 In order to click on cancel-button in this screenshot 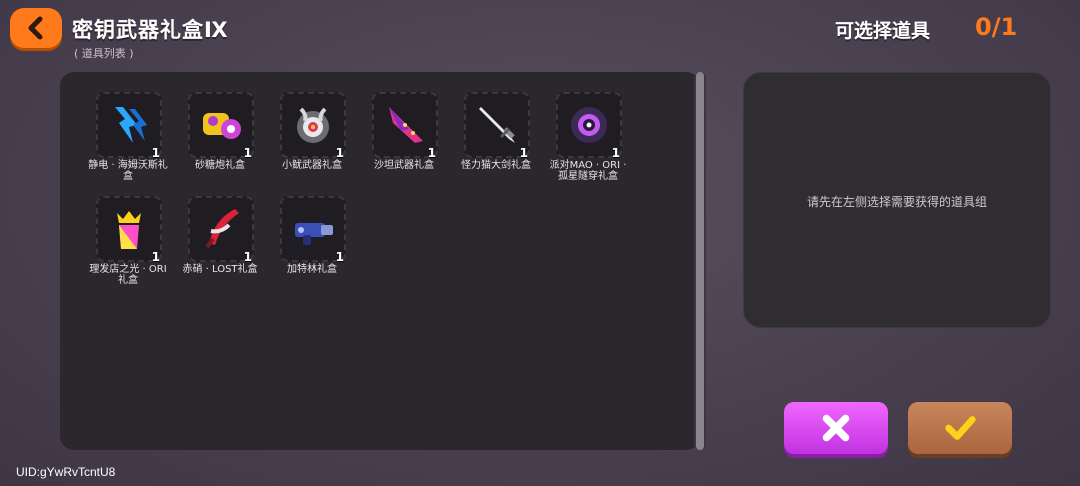, I will do `click(836, 428)`.